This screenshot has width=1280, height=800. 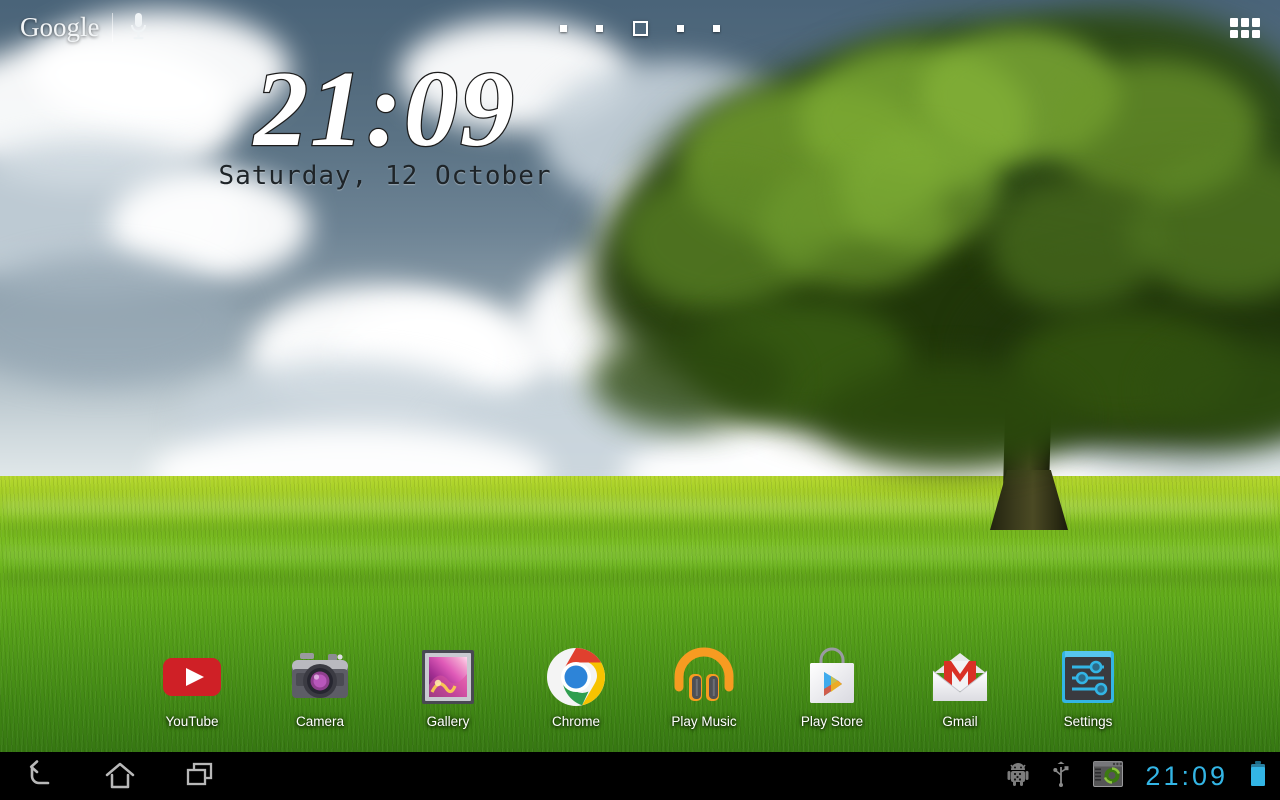 I want to click on dock-label: Settings, so click(x=1088, y=721).